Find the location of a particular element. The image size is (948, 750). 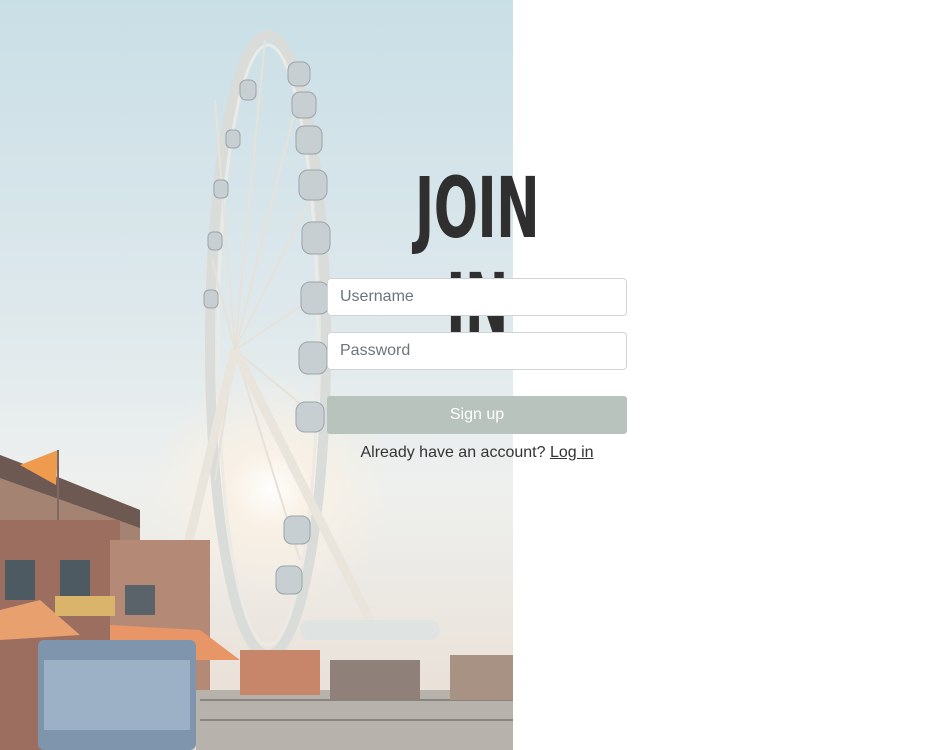

login-prompt: Already have an account? Log in is located at coordinates (477, 453).